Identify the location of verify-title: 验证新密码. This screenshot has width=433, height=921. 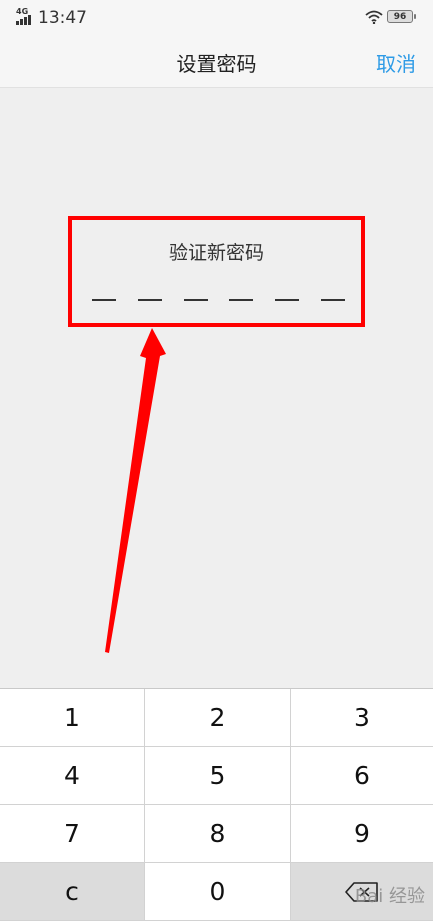
(216, 253).